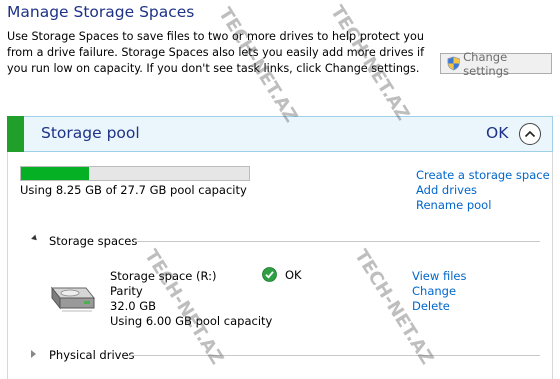  Describe the element at coordinates (483, 175) in the screenshot. I see `create-storage-space-link: Create a storage space` at that location.